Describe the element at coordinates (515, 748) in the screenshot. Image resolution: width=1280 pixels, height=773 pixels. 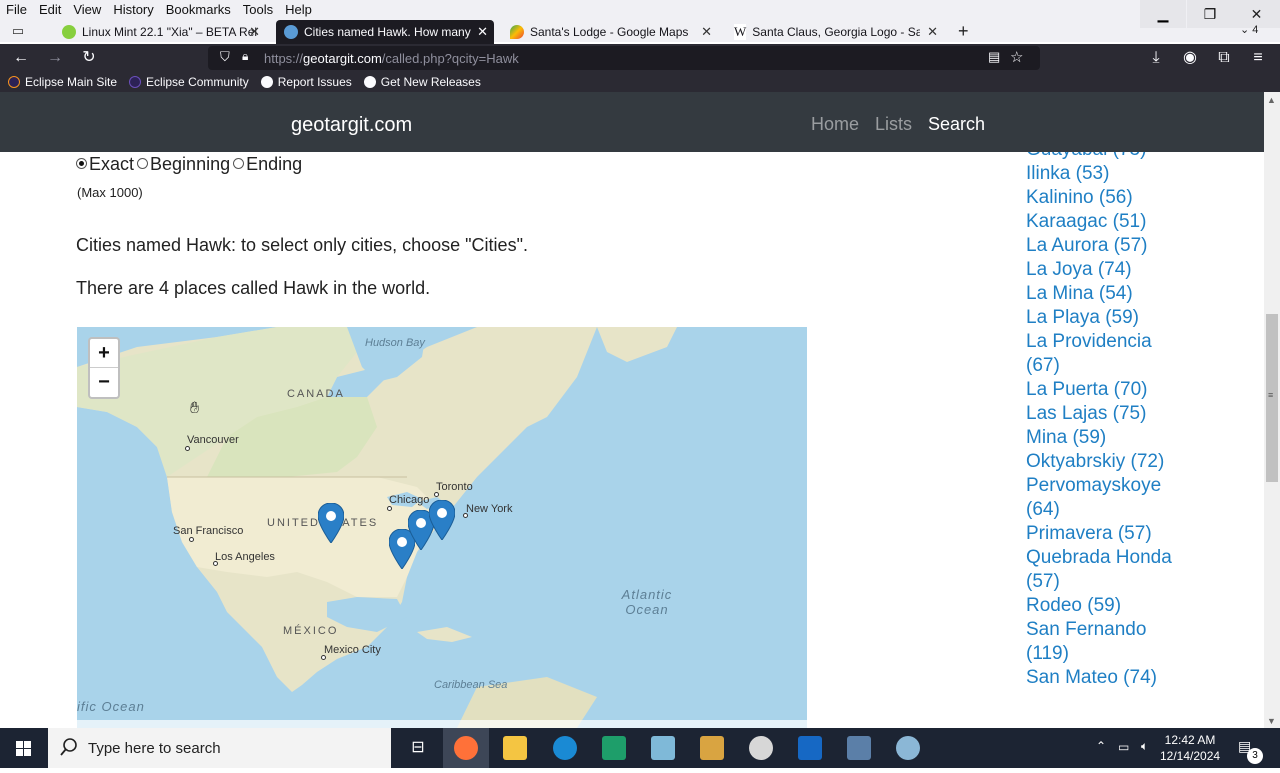
I see `file-explorer-icon` at that location.